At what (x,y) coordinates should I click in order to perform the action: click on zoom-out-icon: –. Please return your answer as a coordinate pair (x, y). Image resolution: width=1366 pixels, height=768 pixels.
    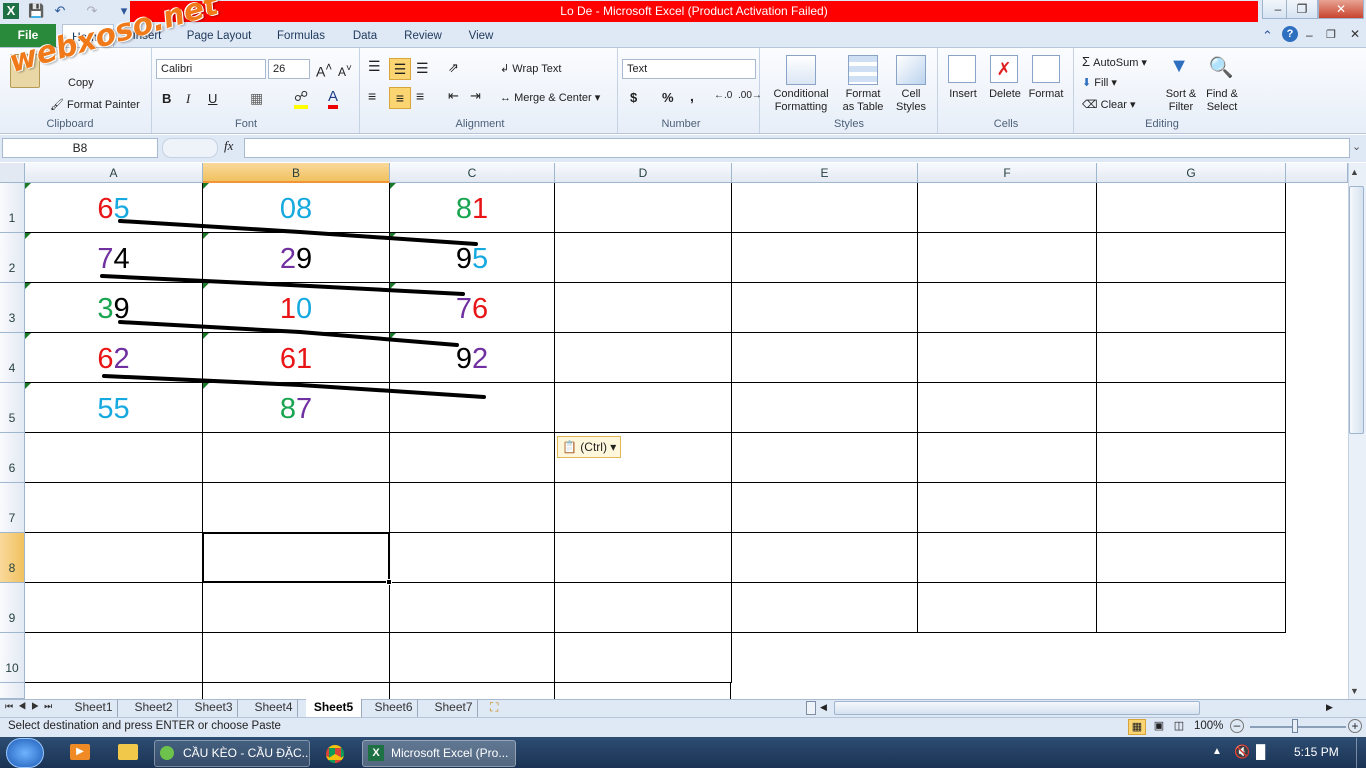
    Looking at the image, I should click on (1237, 726).